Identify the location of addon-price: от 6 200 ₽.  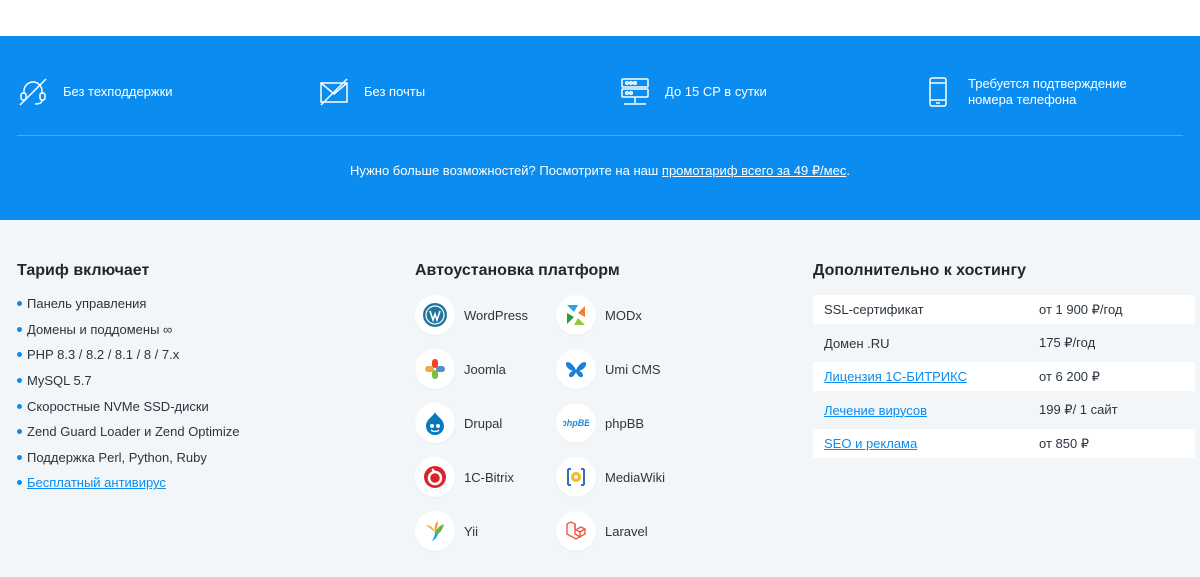
(1069, 376).